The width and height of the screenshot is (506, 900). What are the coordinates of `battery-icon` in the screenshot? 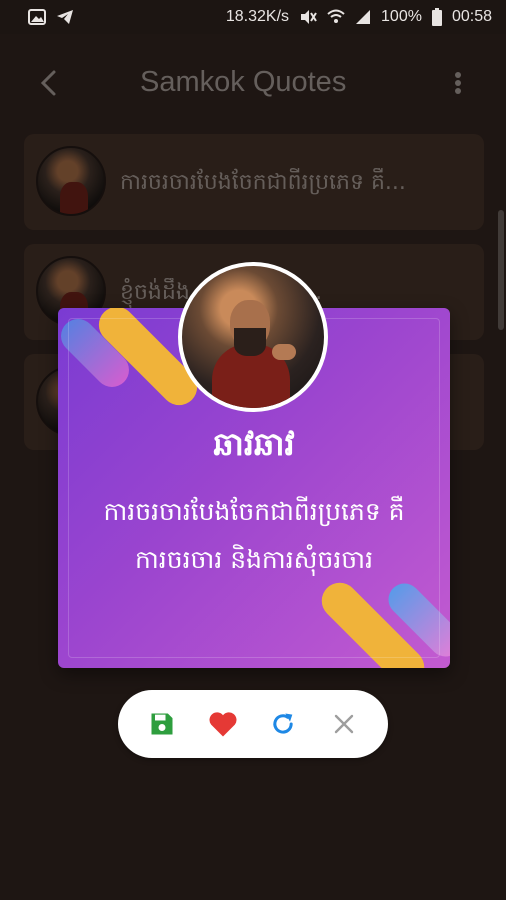 It's located at (436, 17).